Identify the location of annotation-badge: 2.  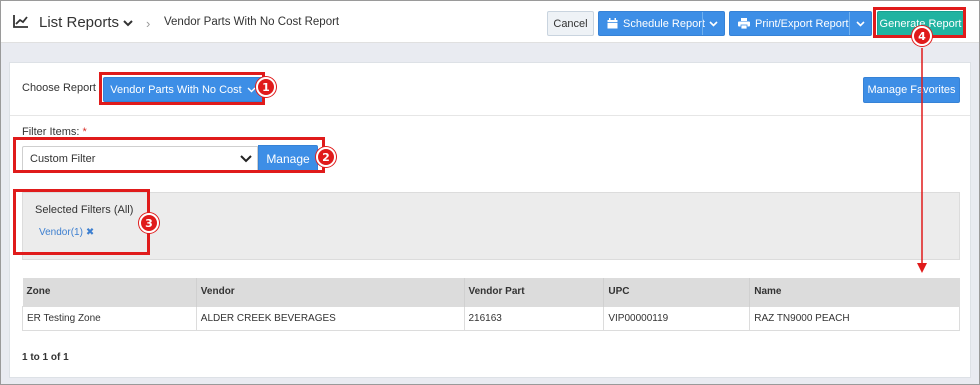
(326, 157).